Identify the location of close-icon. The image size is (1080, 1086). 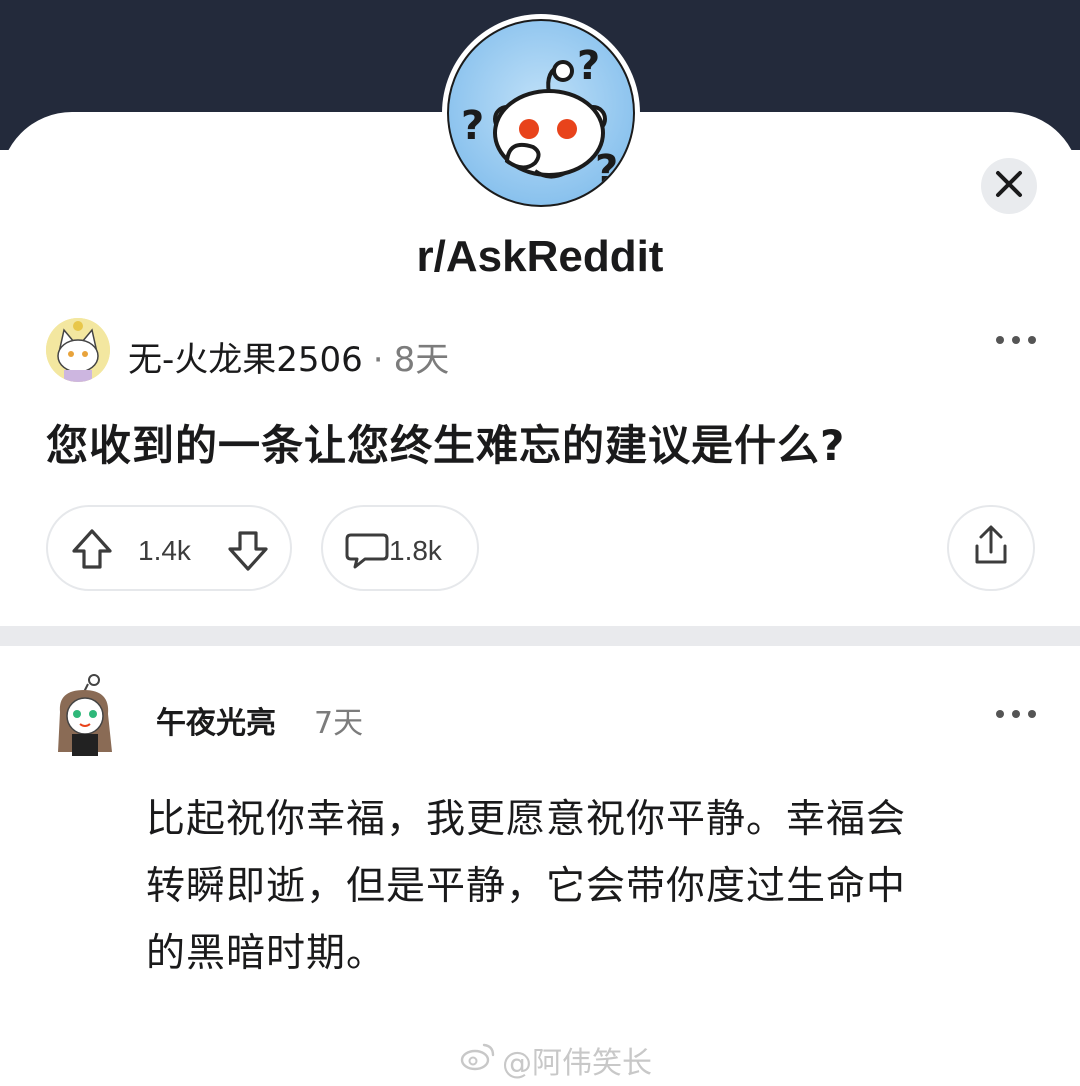
(1009, 186).